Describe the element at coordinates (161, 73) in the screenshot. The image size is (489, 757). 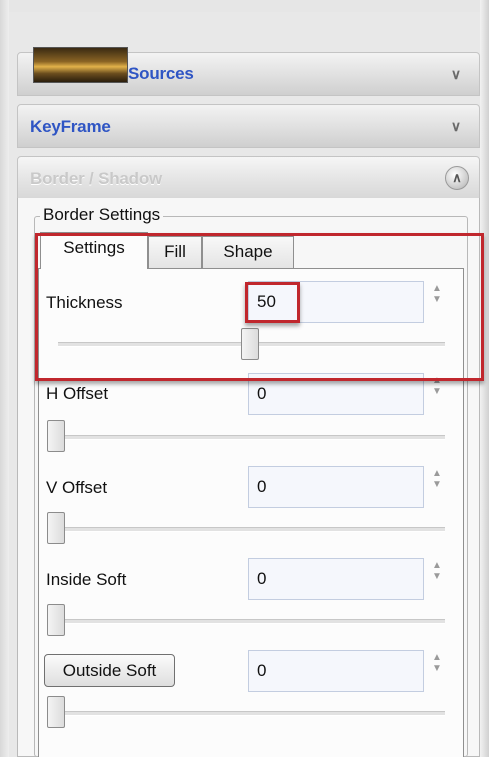
I see `sources-label: Sources` at that location.